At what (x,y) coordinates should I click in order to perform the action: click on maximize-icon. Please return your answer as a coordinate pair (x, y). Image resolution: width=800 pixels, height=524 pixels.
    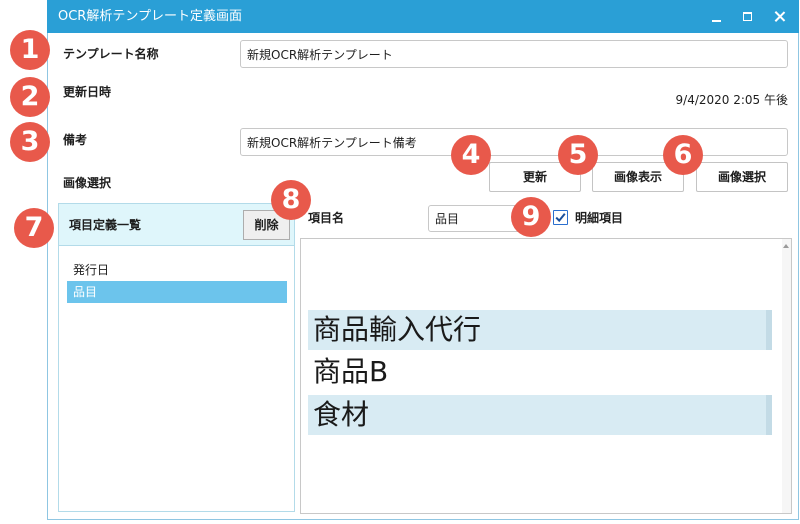
    Looking at the image, I should click on (747, 16).